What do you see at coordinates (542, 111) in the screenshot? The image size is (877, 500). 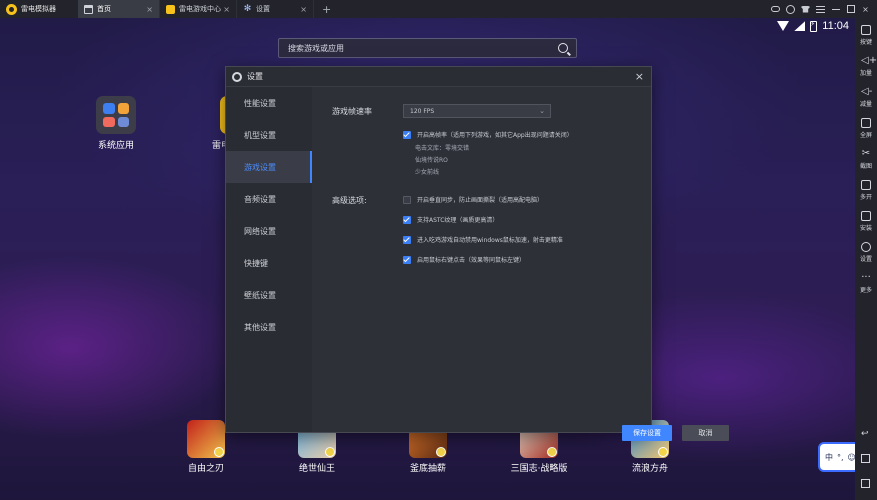 I see `chevron-down-icon: ⌄` at bounding box center [542, 111].